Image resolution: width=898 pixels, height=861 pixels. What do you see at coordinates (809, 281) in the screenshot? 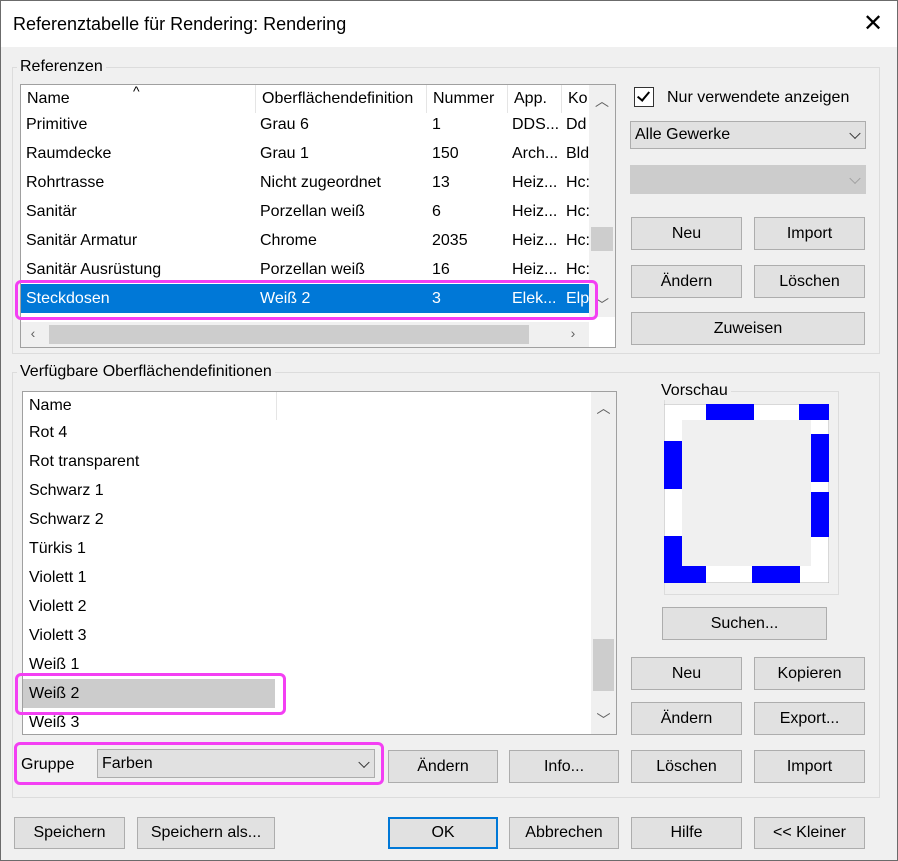
I see `ref-delete-button: Löschen` at bounding box center [809, 281].